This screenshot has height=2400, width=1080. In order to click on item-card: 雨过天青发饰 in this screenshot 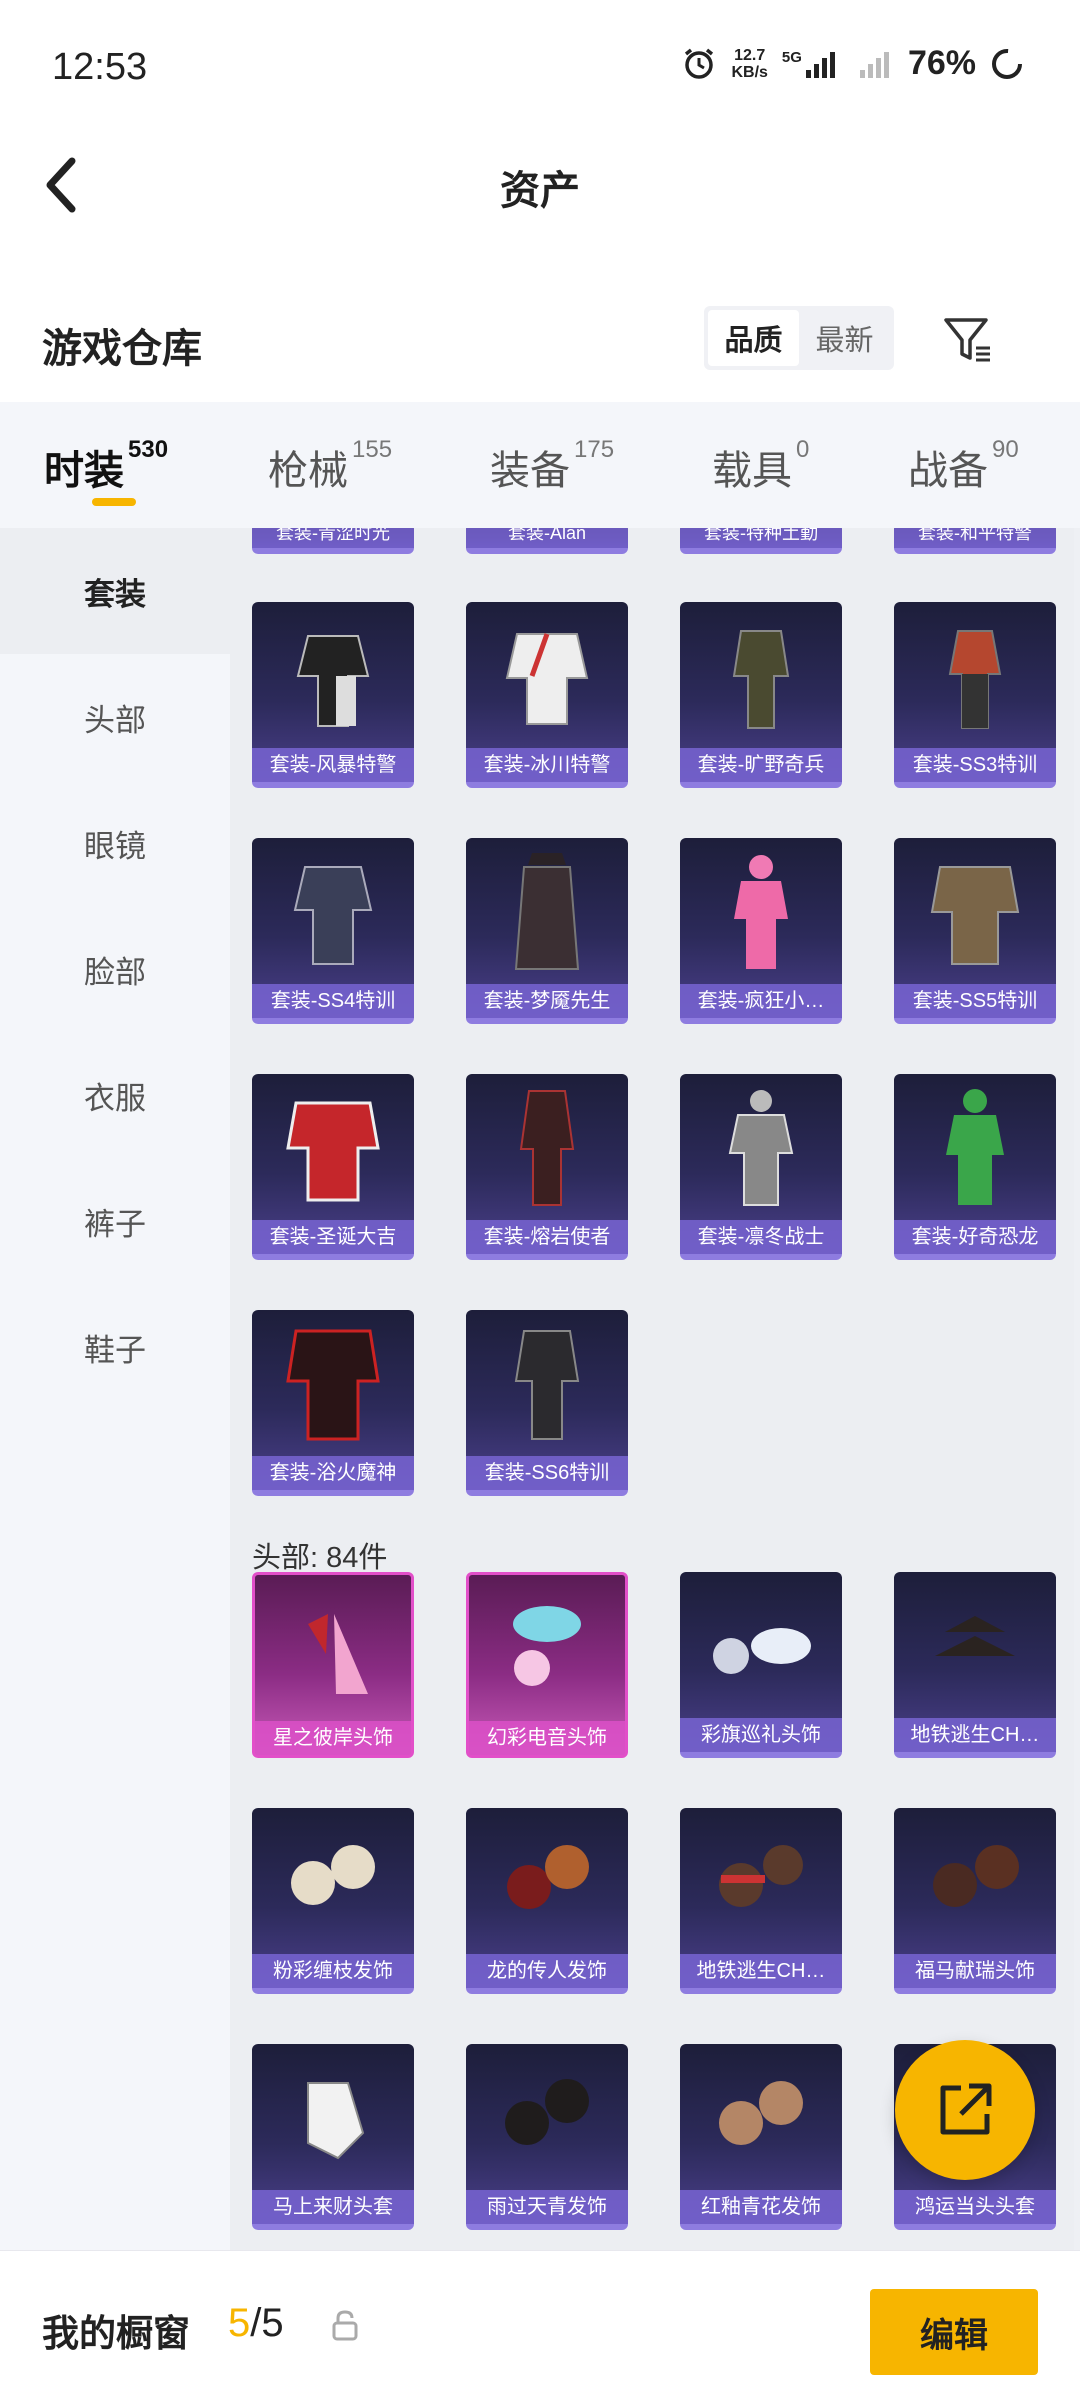, I will do `click(547, 2137)`.